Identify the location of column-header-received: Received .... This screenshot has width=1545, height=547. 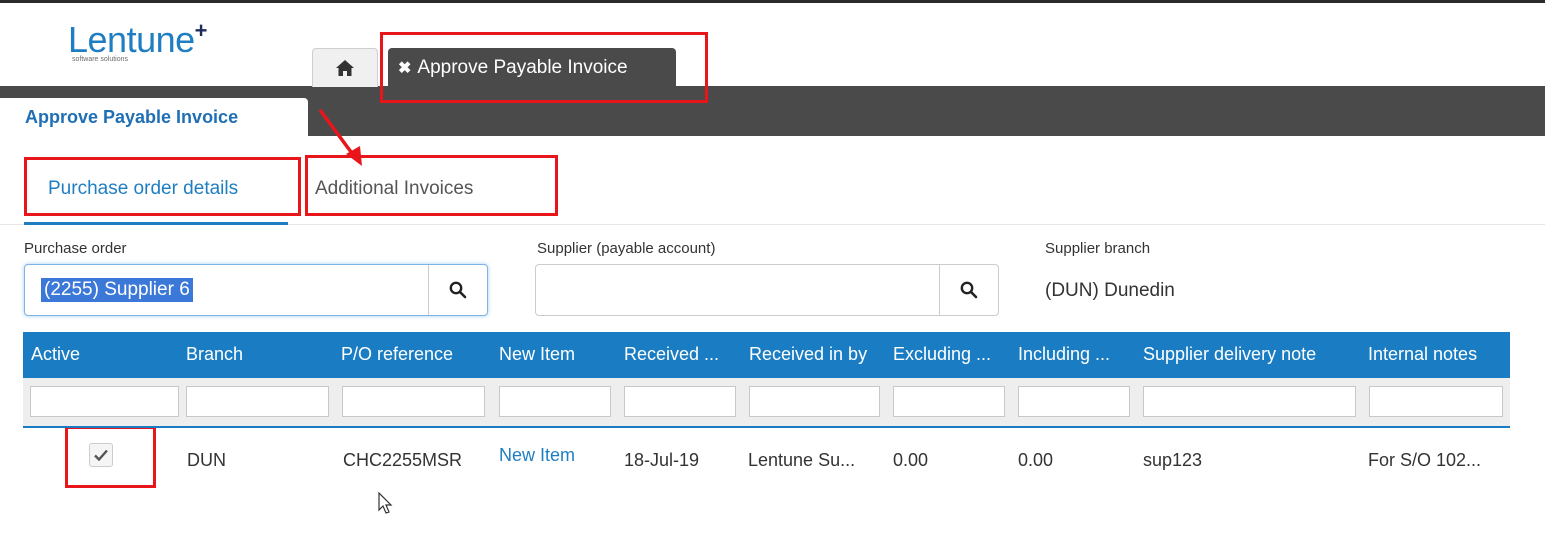
(684, 354).